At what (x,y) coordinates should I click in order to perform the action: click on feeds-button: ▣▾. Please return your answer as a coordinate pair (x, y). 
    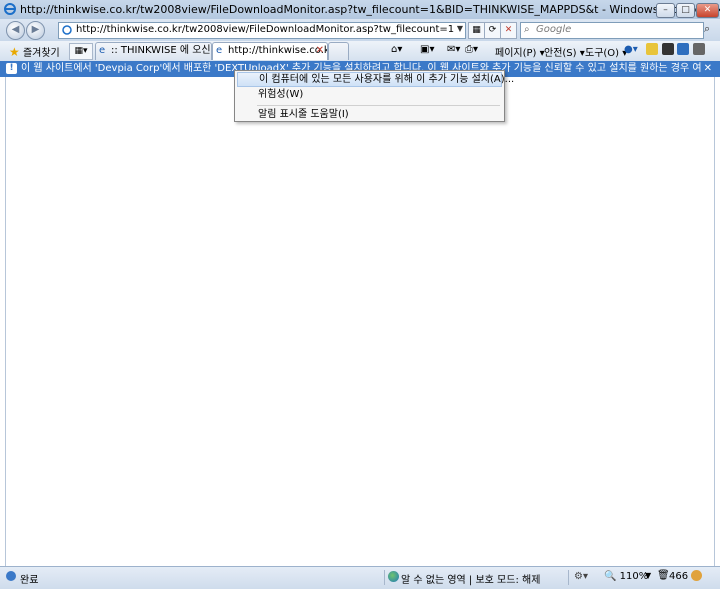
    Looking at the image, I should click on (427, 49).